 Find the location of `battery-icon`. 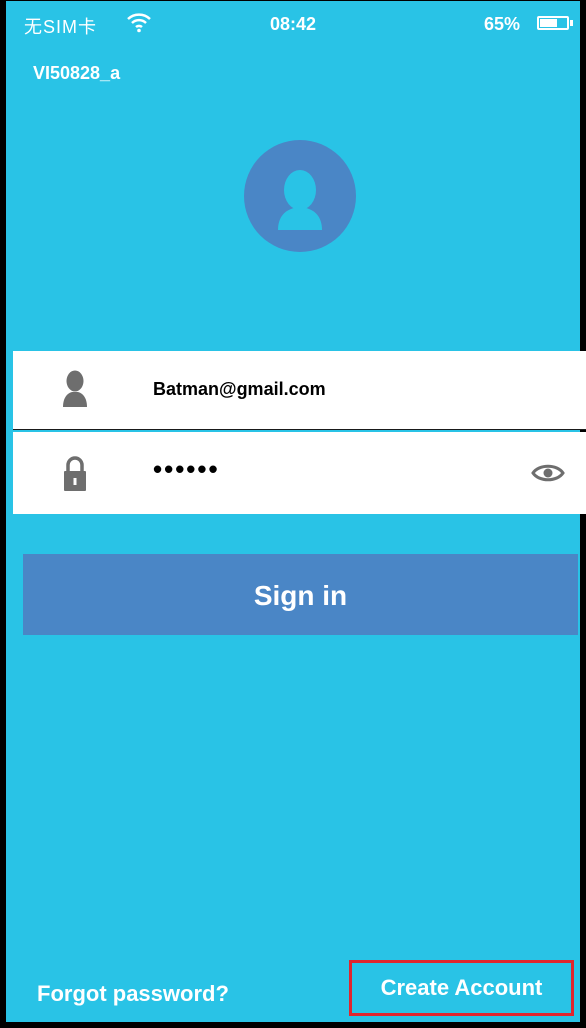

battery-icon is located at coordinates (553, 23).